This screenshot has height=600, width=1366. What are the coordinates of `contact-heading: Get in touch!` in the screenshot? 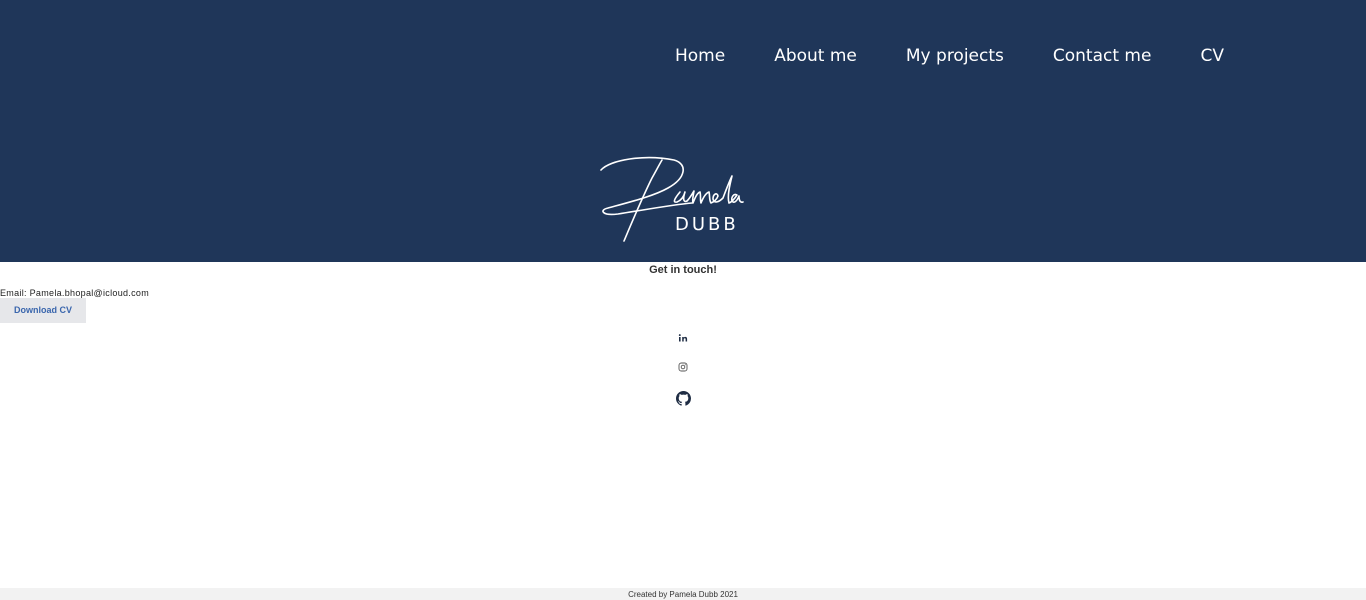 It's located at (683, 270).